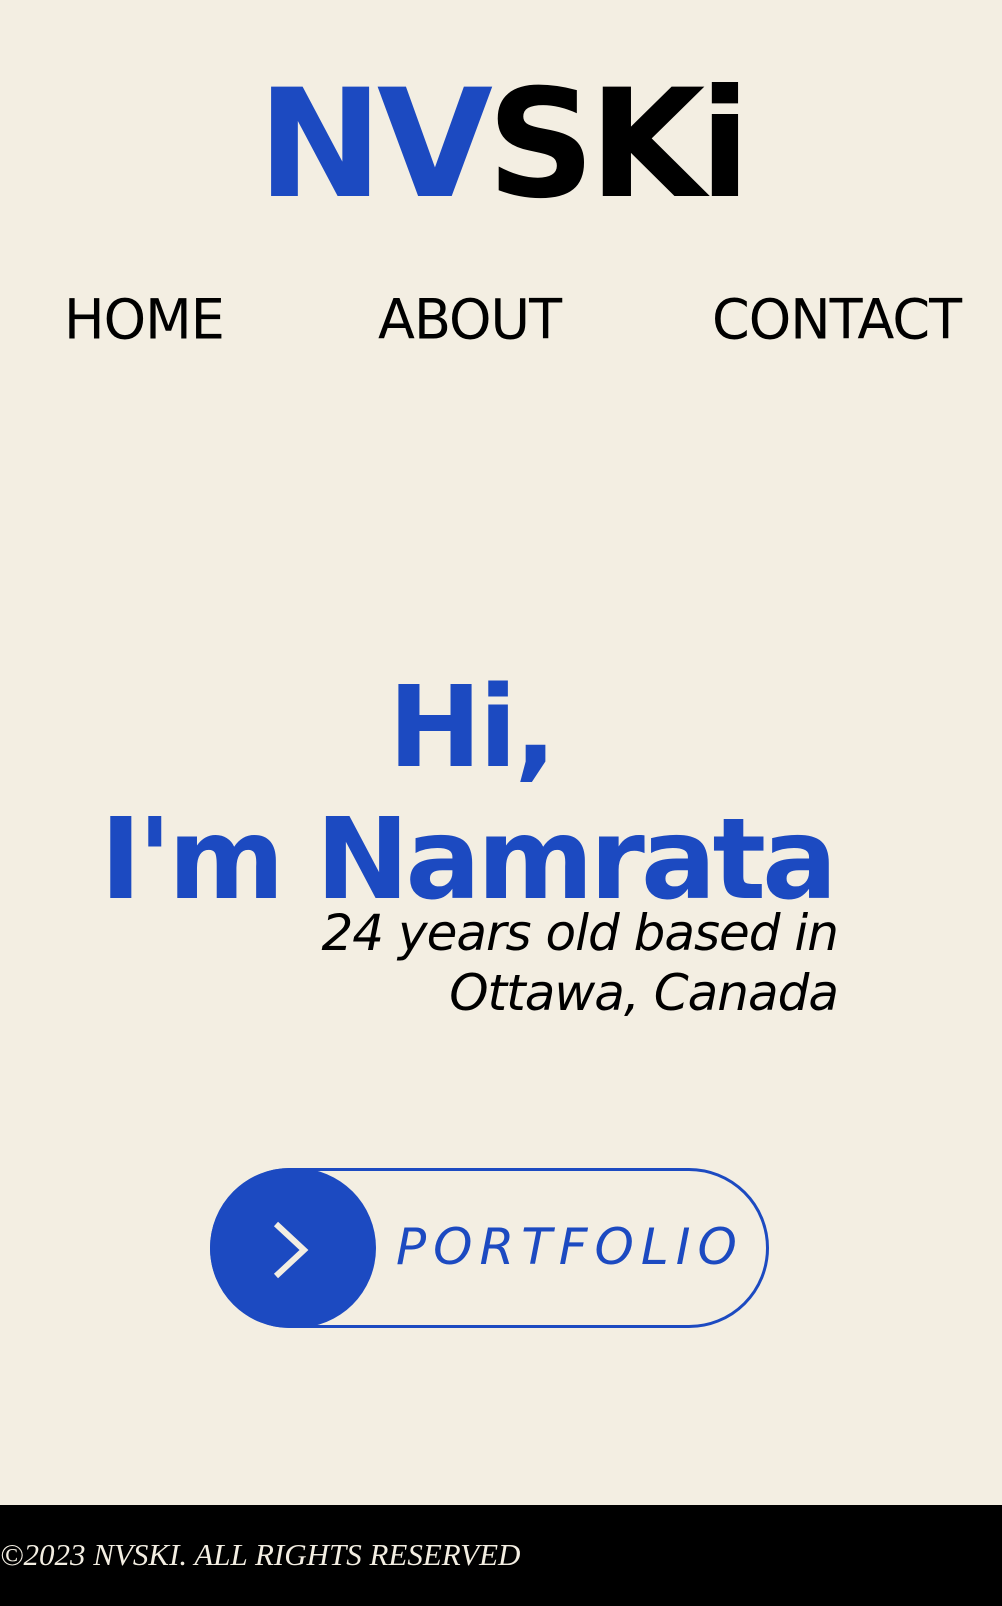  Describe the element at coordinates (375, 145) in the screenshot. I see `logo-part-nv: NV` at that location.